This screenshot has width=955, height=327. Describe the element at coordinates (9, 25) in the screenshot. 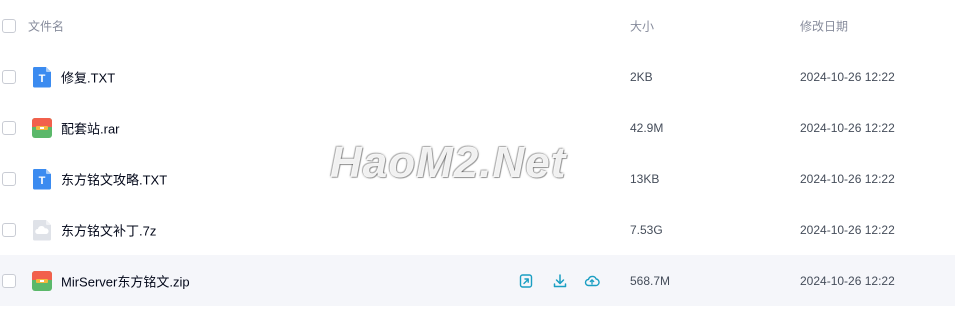

I see `select-all-checkbox` at that location.